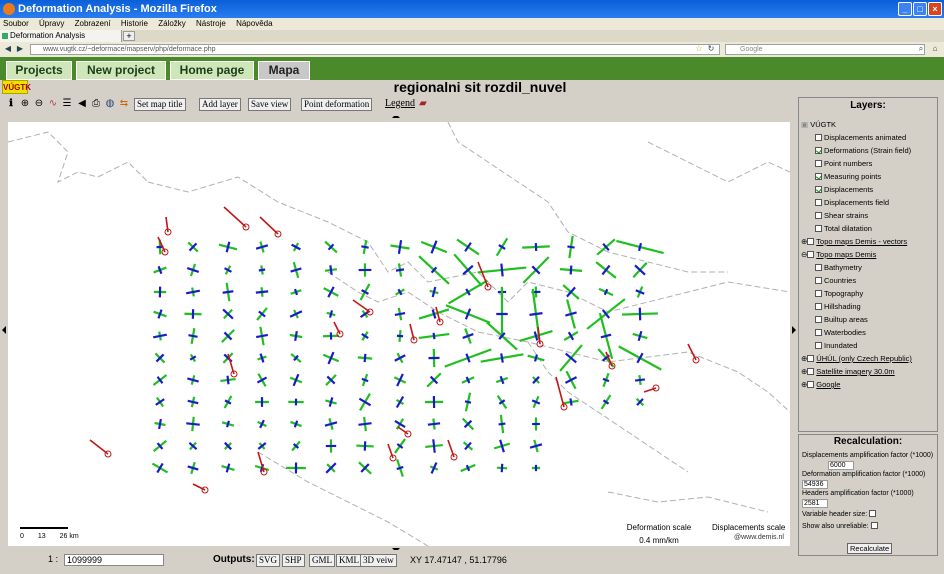 The width and height of the screenshot is (944, 574). Describe the element at coordinates (337, 104) in the screenshot. I see `point-deformation-button: Point deformation` at that location.